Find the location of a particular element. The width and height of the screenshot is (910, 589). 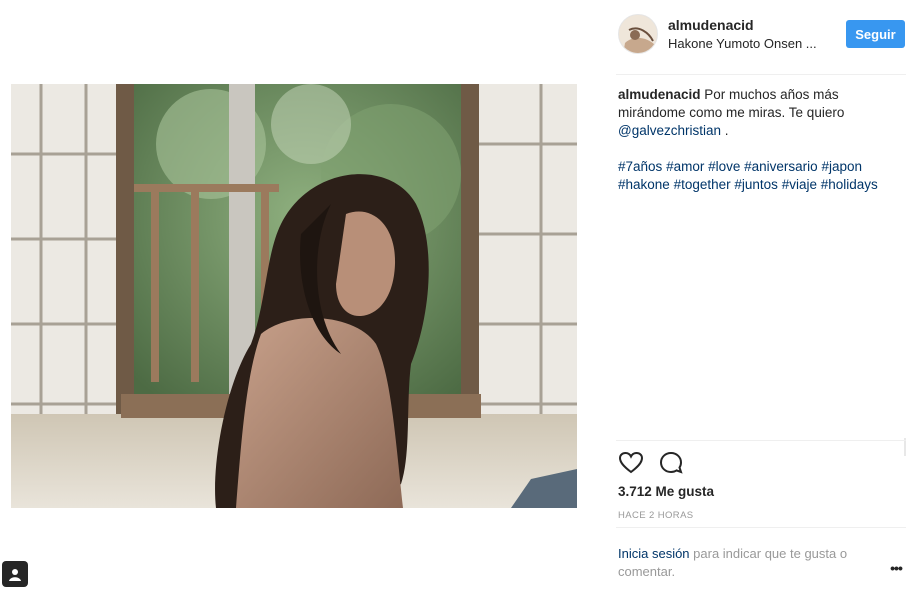

hashtag: #japon is located at coordinates (841, 166).